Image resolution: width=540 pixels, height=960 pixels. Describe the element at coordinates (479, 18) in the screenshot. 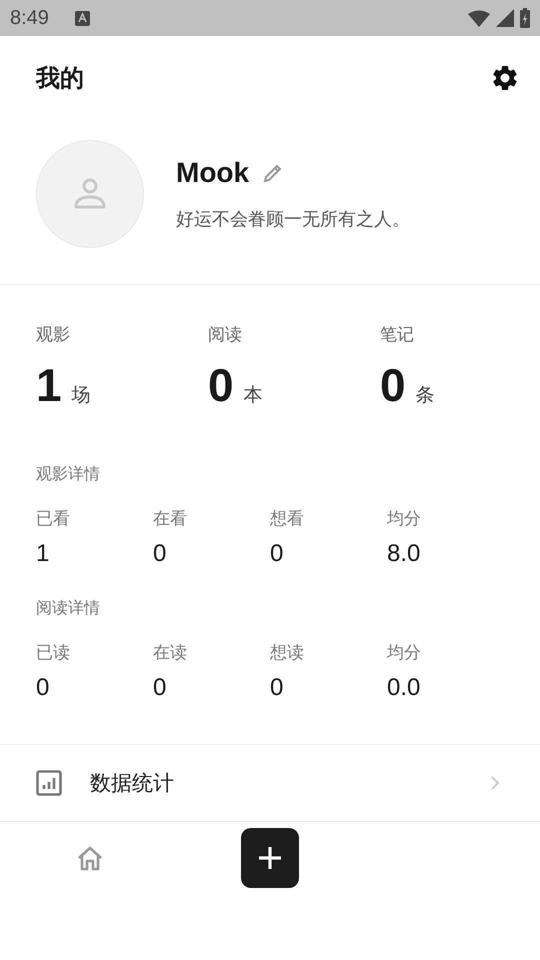

I see `wifi-icon` at that location.